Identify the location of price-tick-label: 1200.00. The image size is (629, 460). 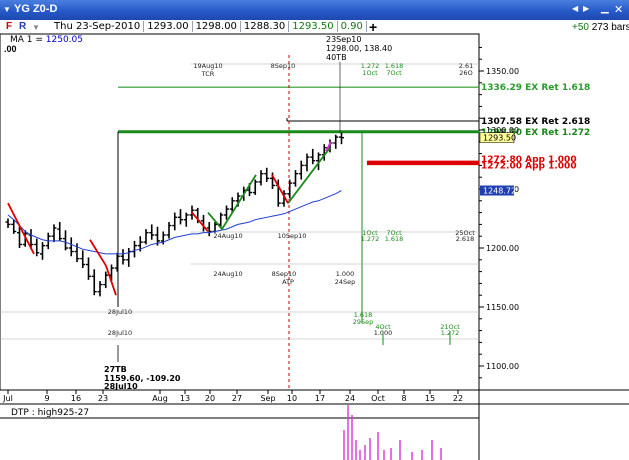
(502, 248).